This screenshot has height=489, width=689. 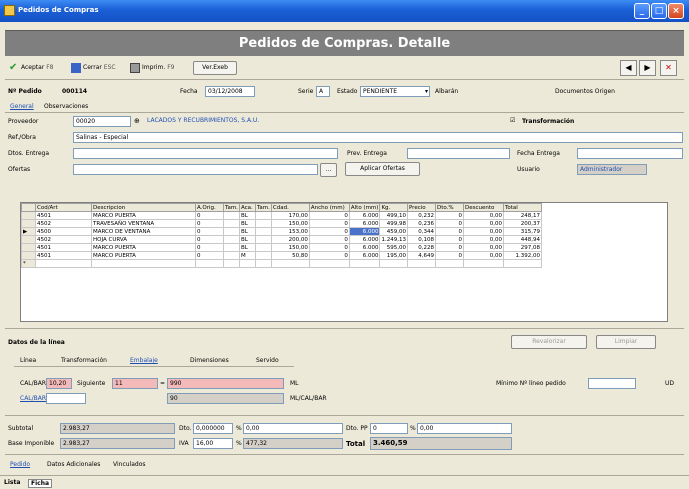 What do you see at coordinates (421, 207) in the screenshot?
I see `column-header: Precio` at bounding box center [421, 207].